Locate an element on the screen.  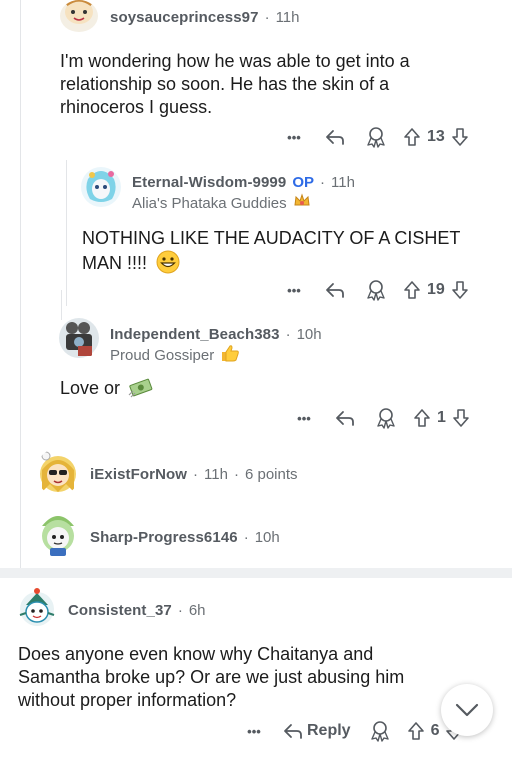
emoji-money is located at coordinates (141, 391).